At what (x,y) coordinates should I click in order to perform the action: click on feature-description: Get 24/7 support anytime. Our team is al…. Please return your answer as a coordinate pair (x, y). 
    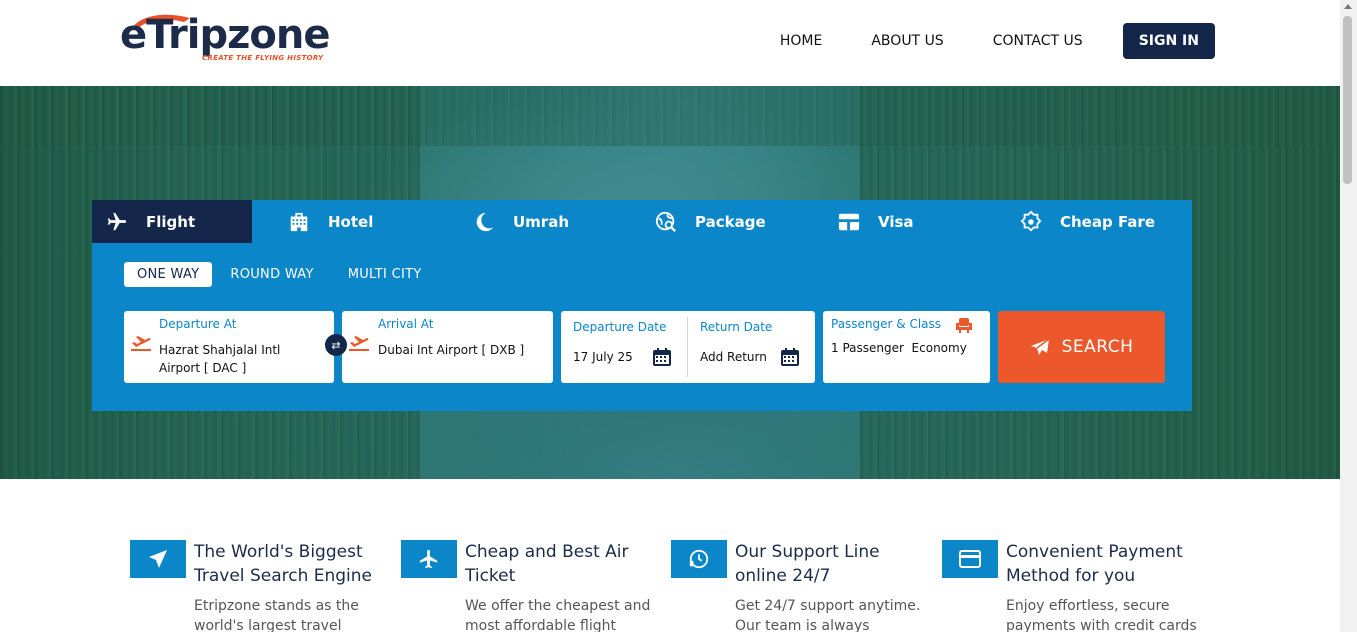
    Looking at the image, I should click on (828, 615).